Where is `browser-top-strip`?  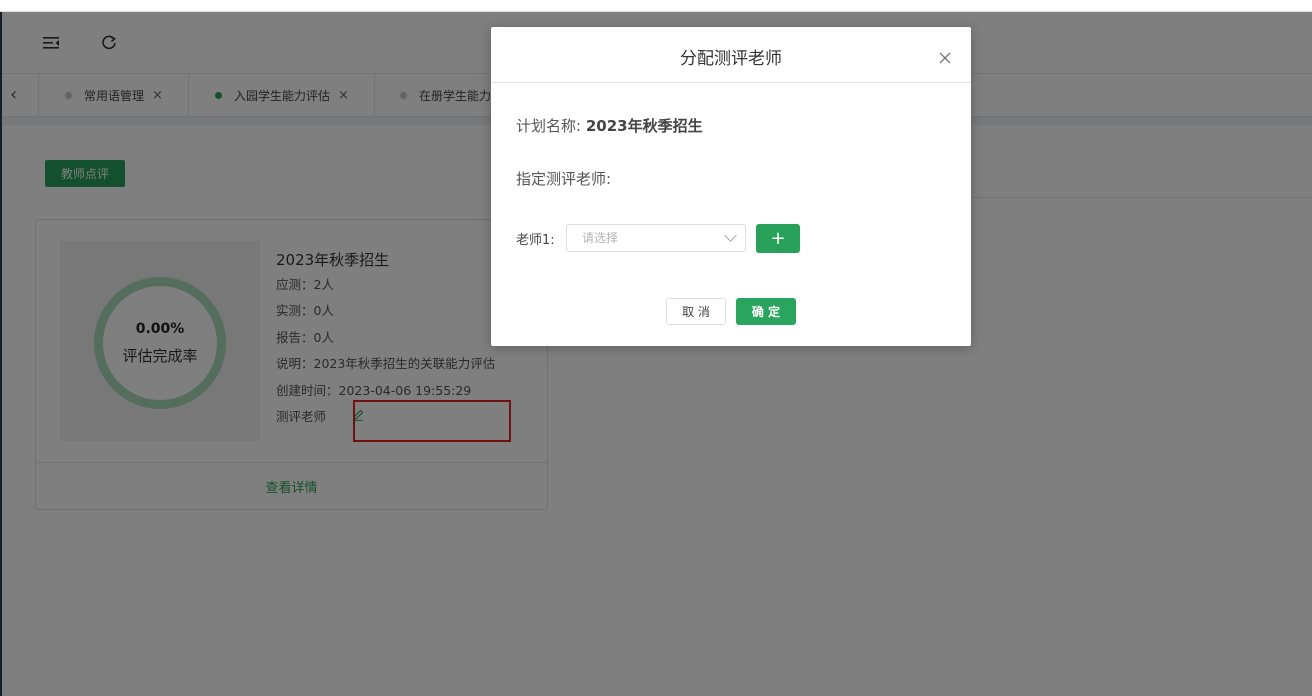 browser-top-strip is located at coordinates (656, 6).